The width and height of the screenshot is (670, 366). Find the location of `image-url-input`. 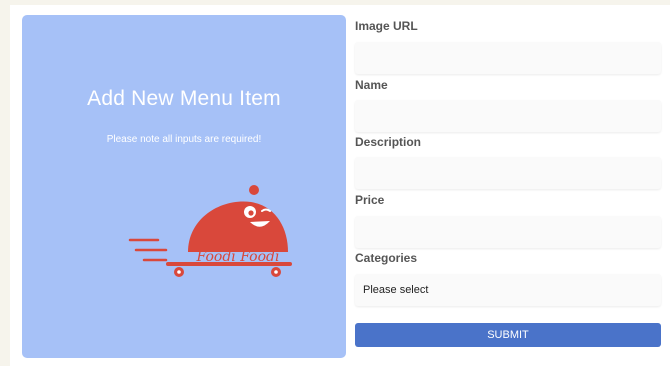

image-url-input is located at coordinates (508, 58).